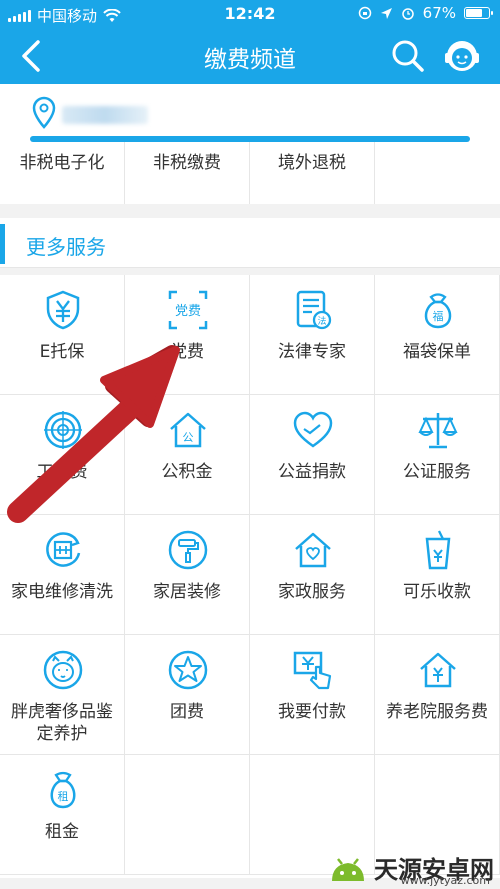 This screenshot has height=889, width=500. Describe the element at coordinates (62, 352) in the screenshot. I see `service-label: E托保` at that location.